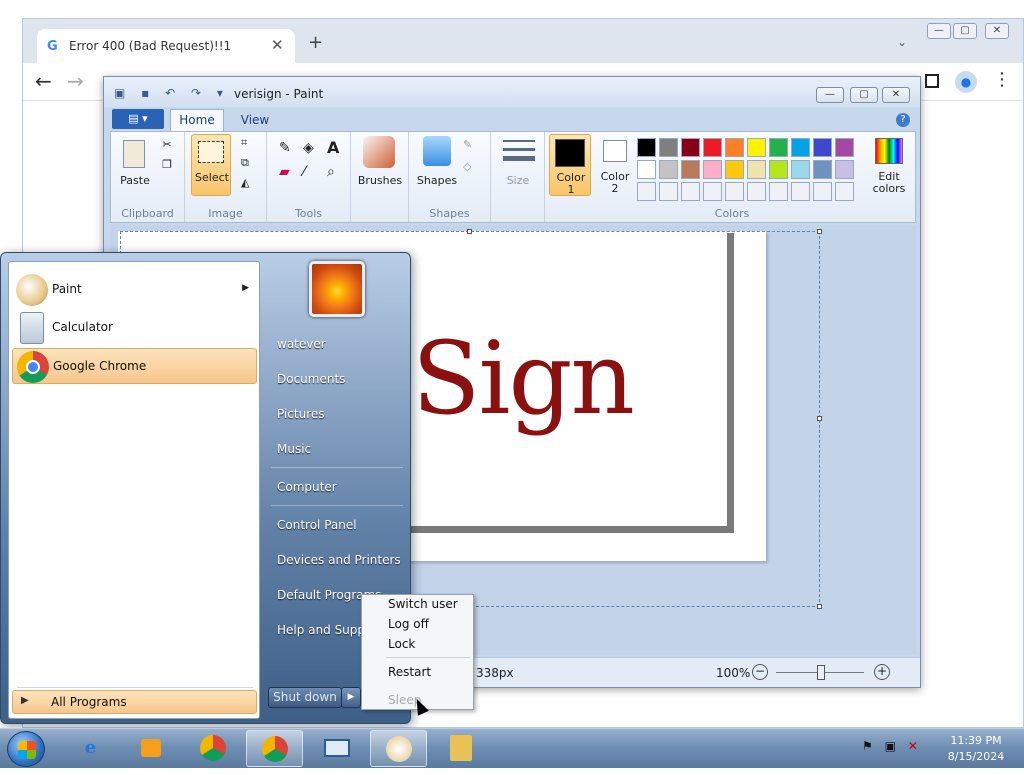  Describe the element at coordinates (902, 42) in the screenshot. I see `tab-search-icon: ⌄` at that location.